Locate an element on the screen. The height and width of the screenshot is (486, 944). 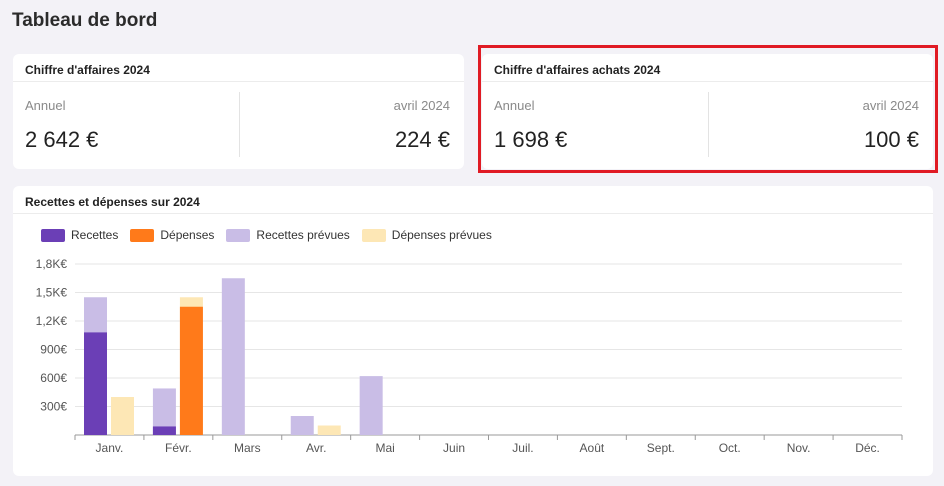
revenue-annual-label: Annuel is located at coordinates (45, 105).